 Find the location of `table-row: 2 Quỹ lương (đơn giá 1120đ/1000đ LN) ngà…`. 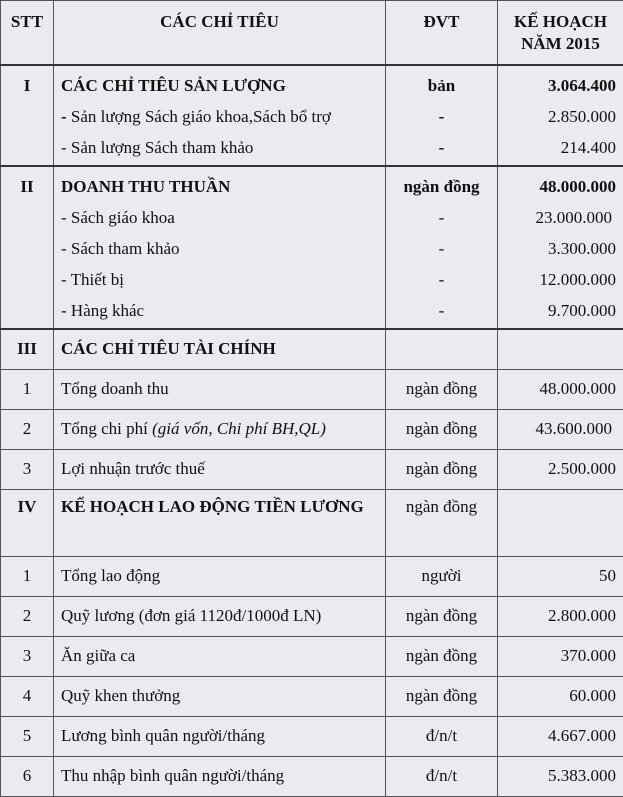

table-row: 2 Quỹ lương (đơn giá 1120đ/1000đ LN) ngà… is located at coordinates (312, 616).